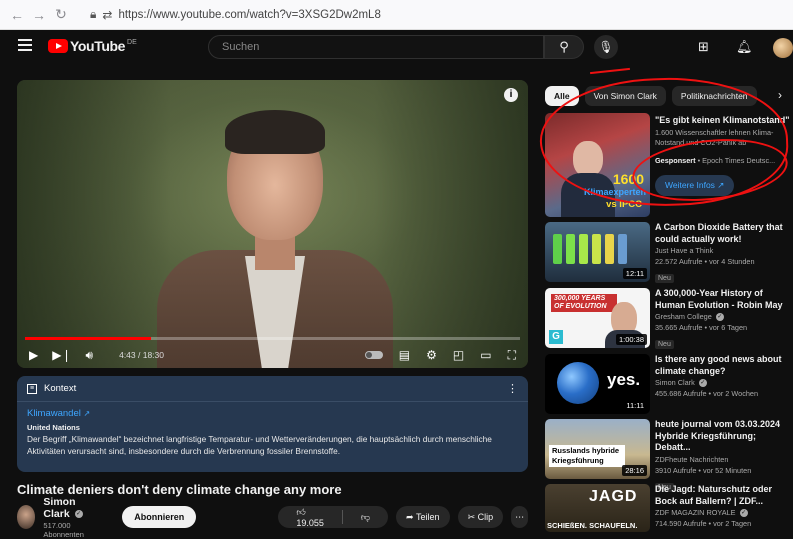  What do you see at coordinates (556, 337) in the screenshot?
I see `gresham-logo: G` at bounding box center [556, 337].